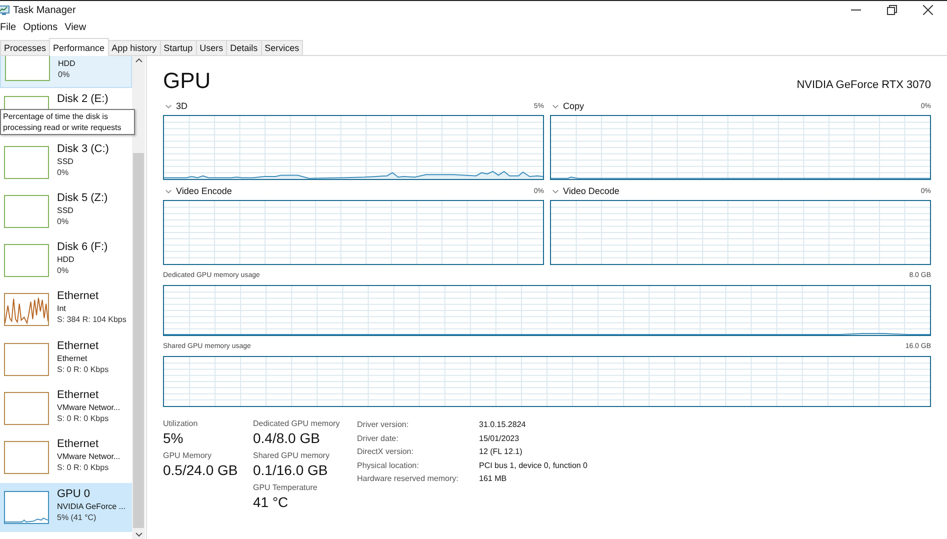 The height and width of the screenshot is (539, 947). What do you see at coordinates (187, 456) in the screenshot?
I see `stat-label: GPU Memory` at bounding box center [187, 456].